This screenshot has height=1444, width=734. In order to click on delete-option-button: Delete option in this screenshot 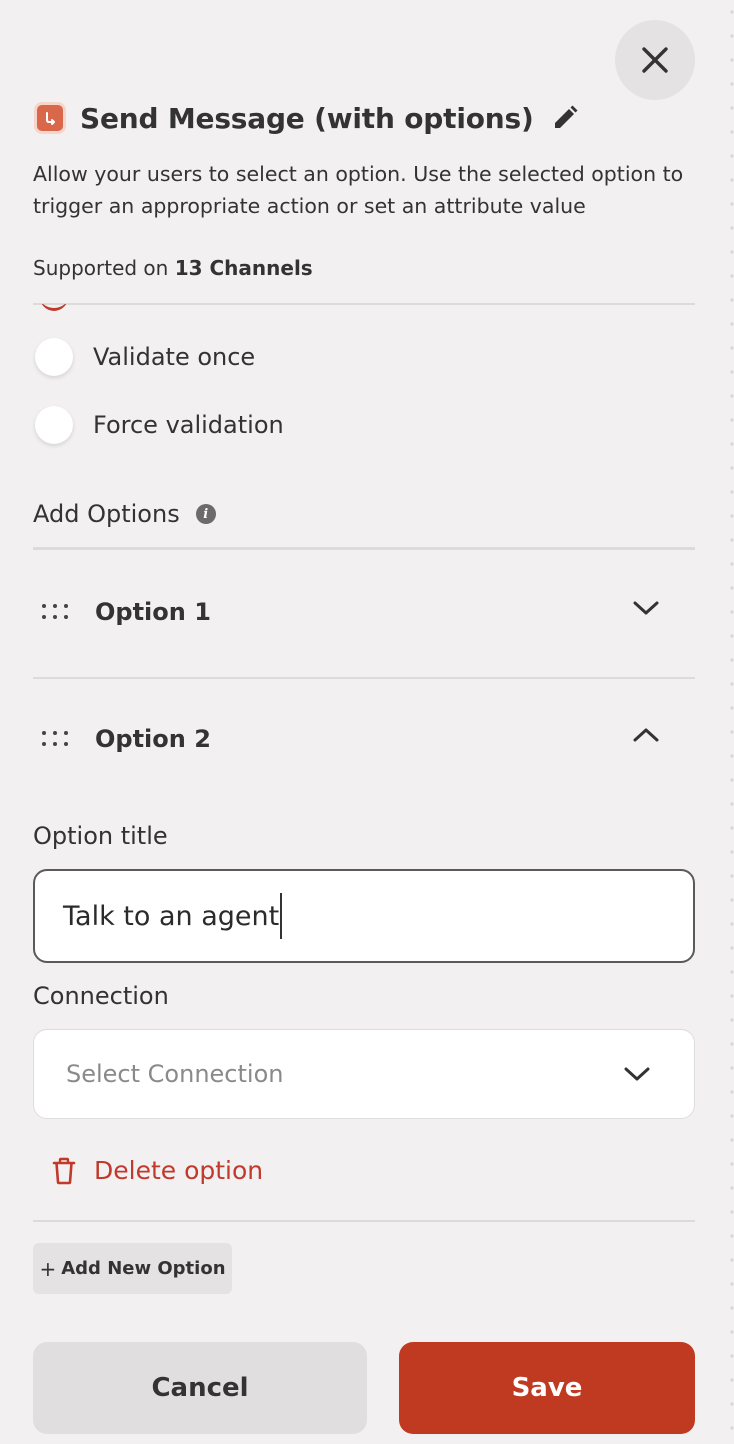, I will do `click(157, 1170)`.